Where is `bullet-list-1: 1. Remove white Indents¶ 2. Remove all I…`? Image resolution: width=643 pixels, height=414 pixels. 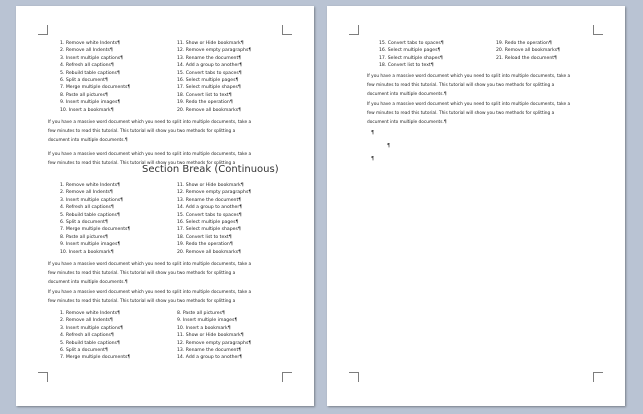
bullet-list-1: 1. Remove white Indents¶ 2. Remove all I… is located at coordinates (155, 77).